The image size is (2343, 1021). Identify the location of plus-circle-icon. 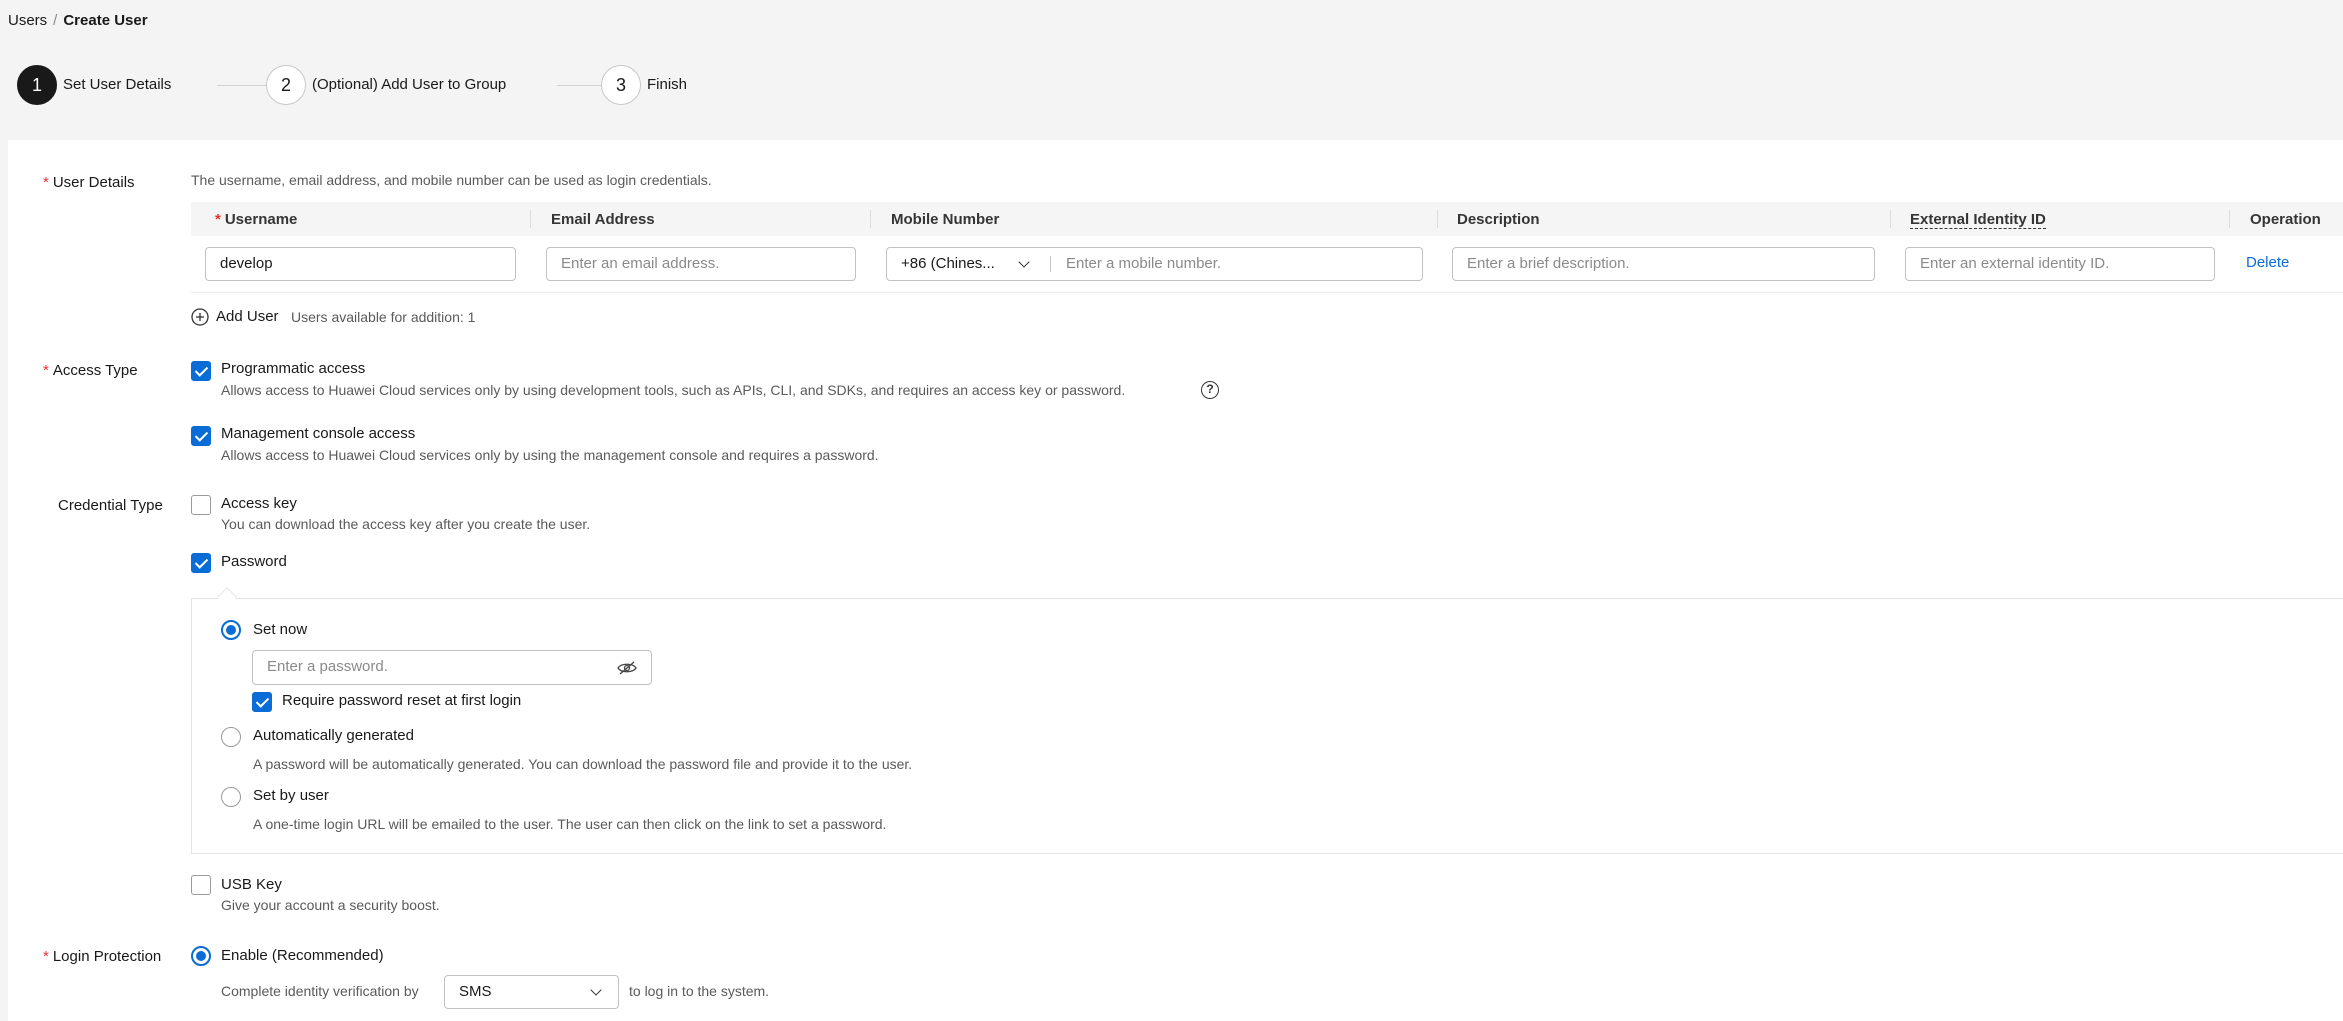
(200, 317).